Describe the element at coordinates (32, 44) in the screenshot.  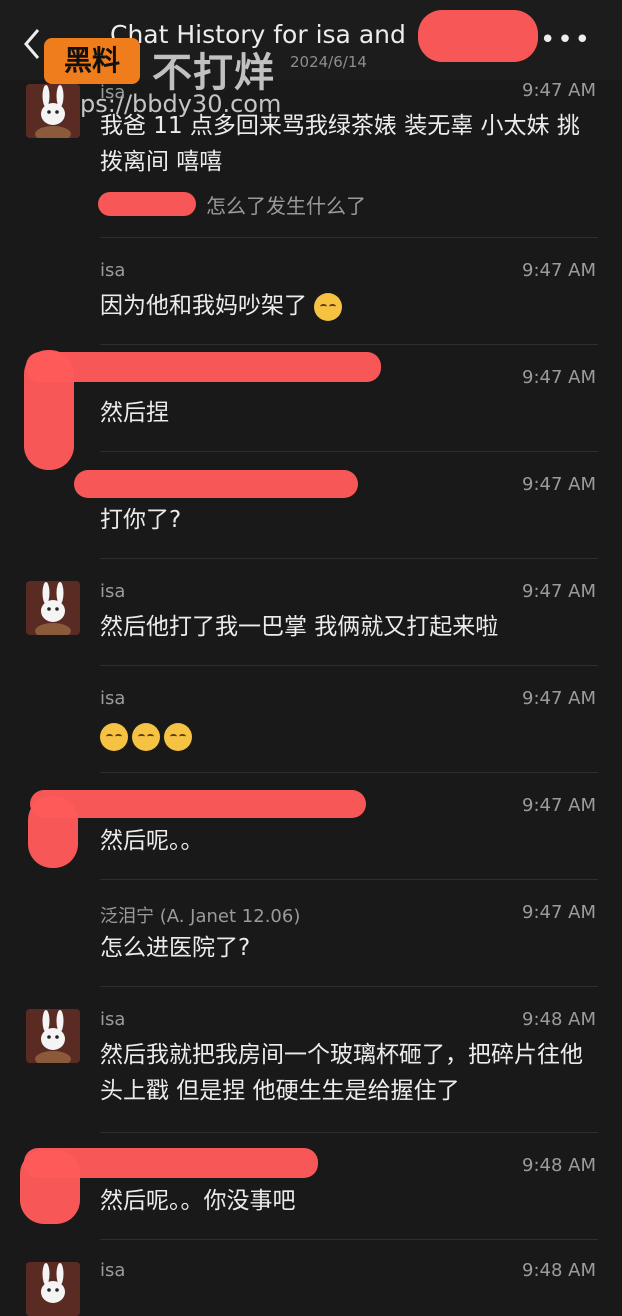
I see `back-chevron-icon` at that location.